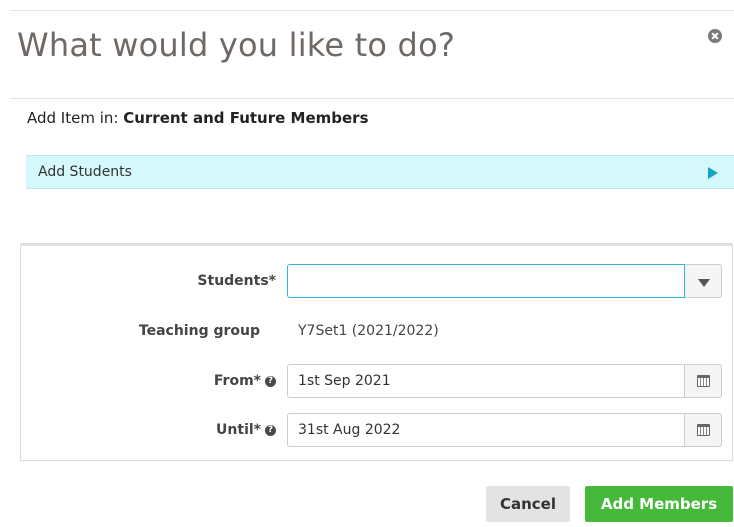 The image size is (734, 527). I want to click on header-divider, so click(372, 98).